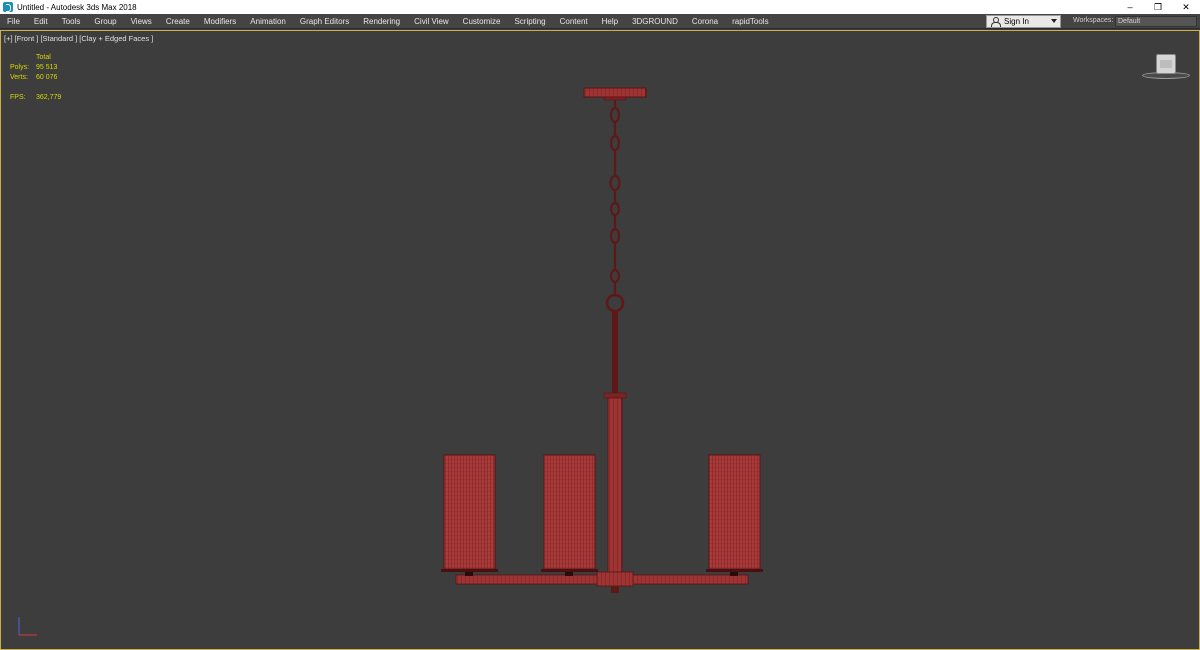 This screenshot has height=650, width=1200. I want to click on chevron-down-icon, so click(1054, 21).